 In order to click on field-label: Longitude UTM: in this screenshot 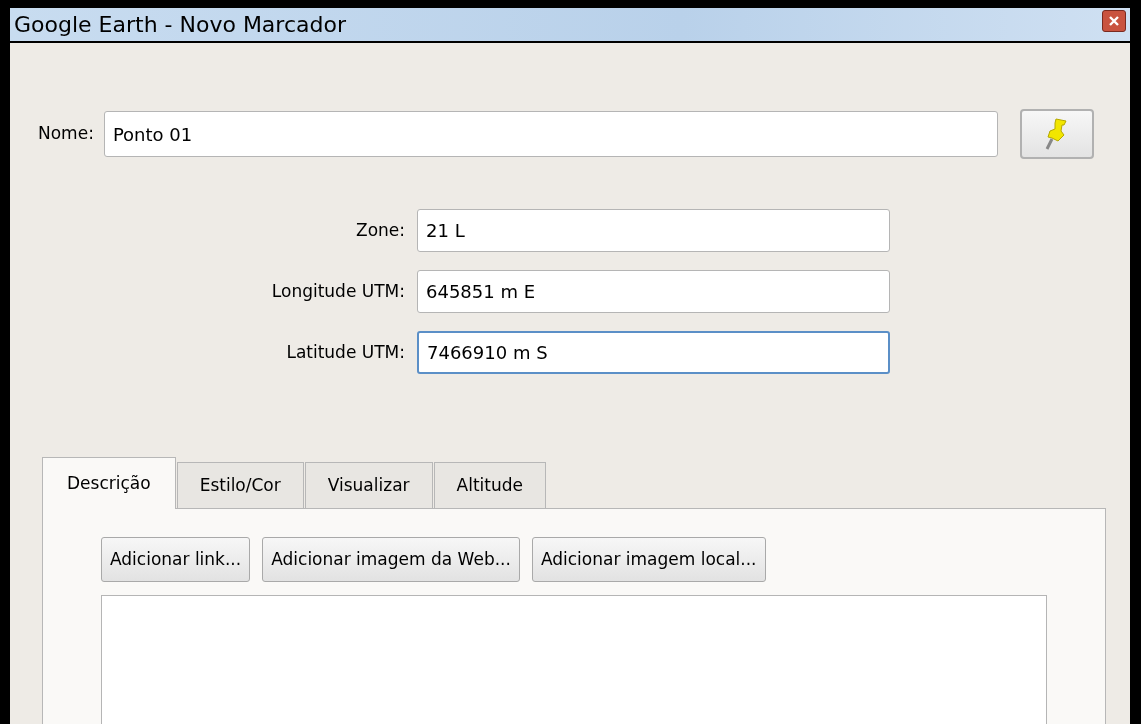, I will do `click(337, 291)`.